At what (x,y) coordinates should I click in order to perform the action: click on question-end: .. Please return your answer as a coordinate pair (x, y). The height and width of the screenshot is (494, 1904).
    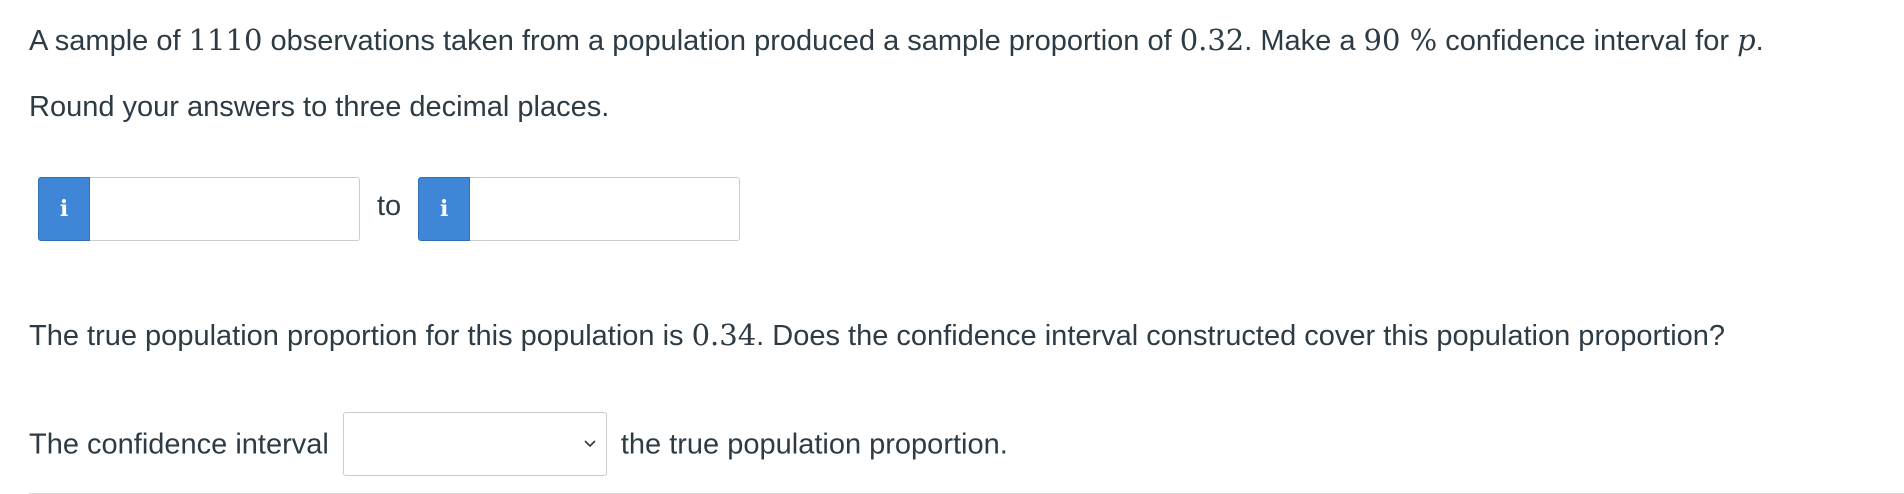
    Looking at the image, I should click on (1759, 41).